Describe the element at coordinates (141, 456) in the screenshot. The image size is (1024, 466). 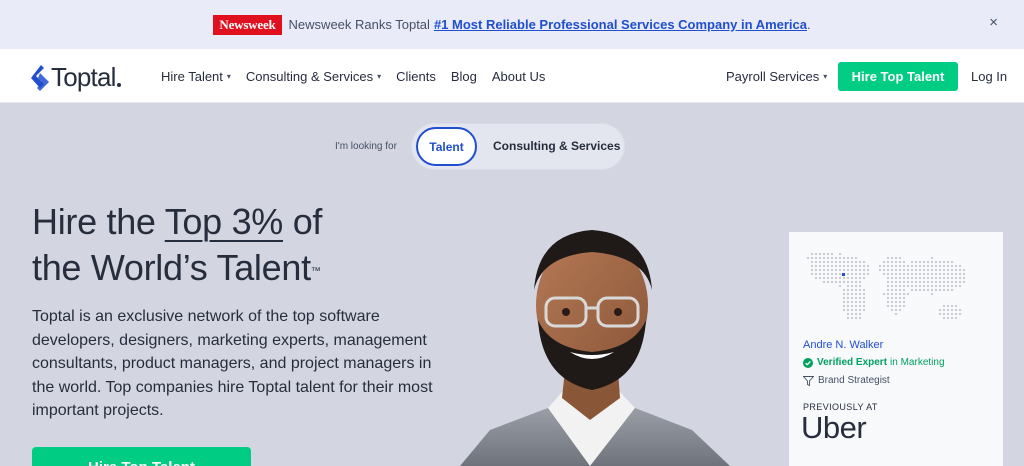
I see `hero-cta-button: Hire Top Talent` at that location.